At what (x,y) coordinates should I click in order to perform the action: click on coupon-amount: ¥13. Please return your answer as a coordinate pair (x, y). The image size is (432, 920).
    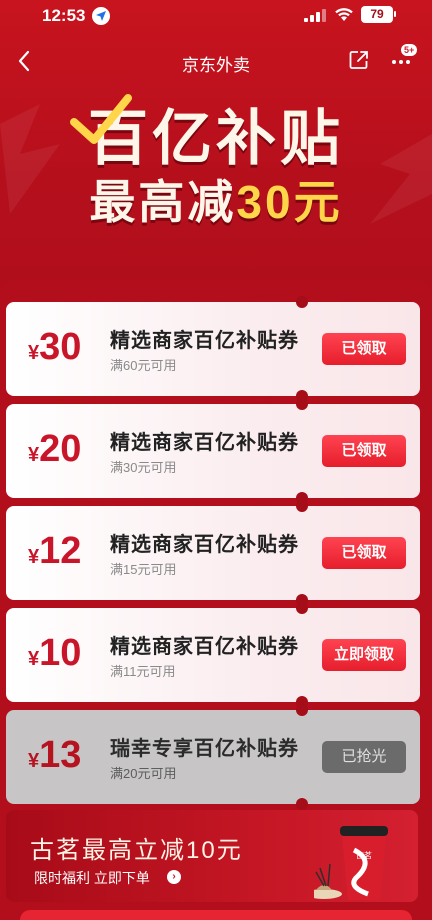
    Looking at the image, I should click on (54, 755).